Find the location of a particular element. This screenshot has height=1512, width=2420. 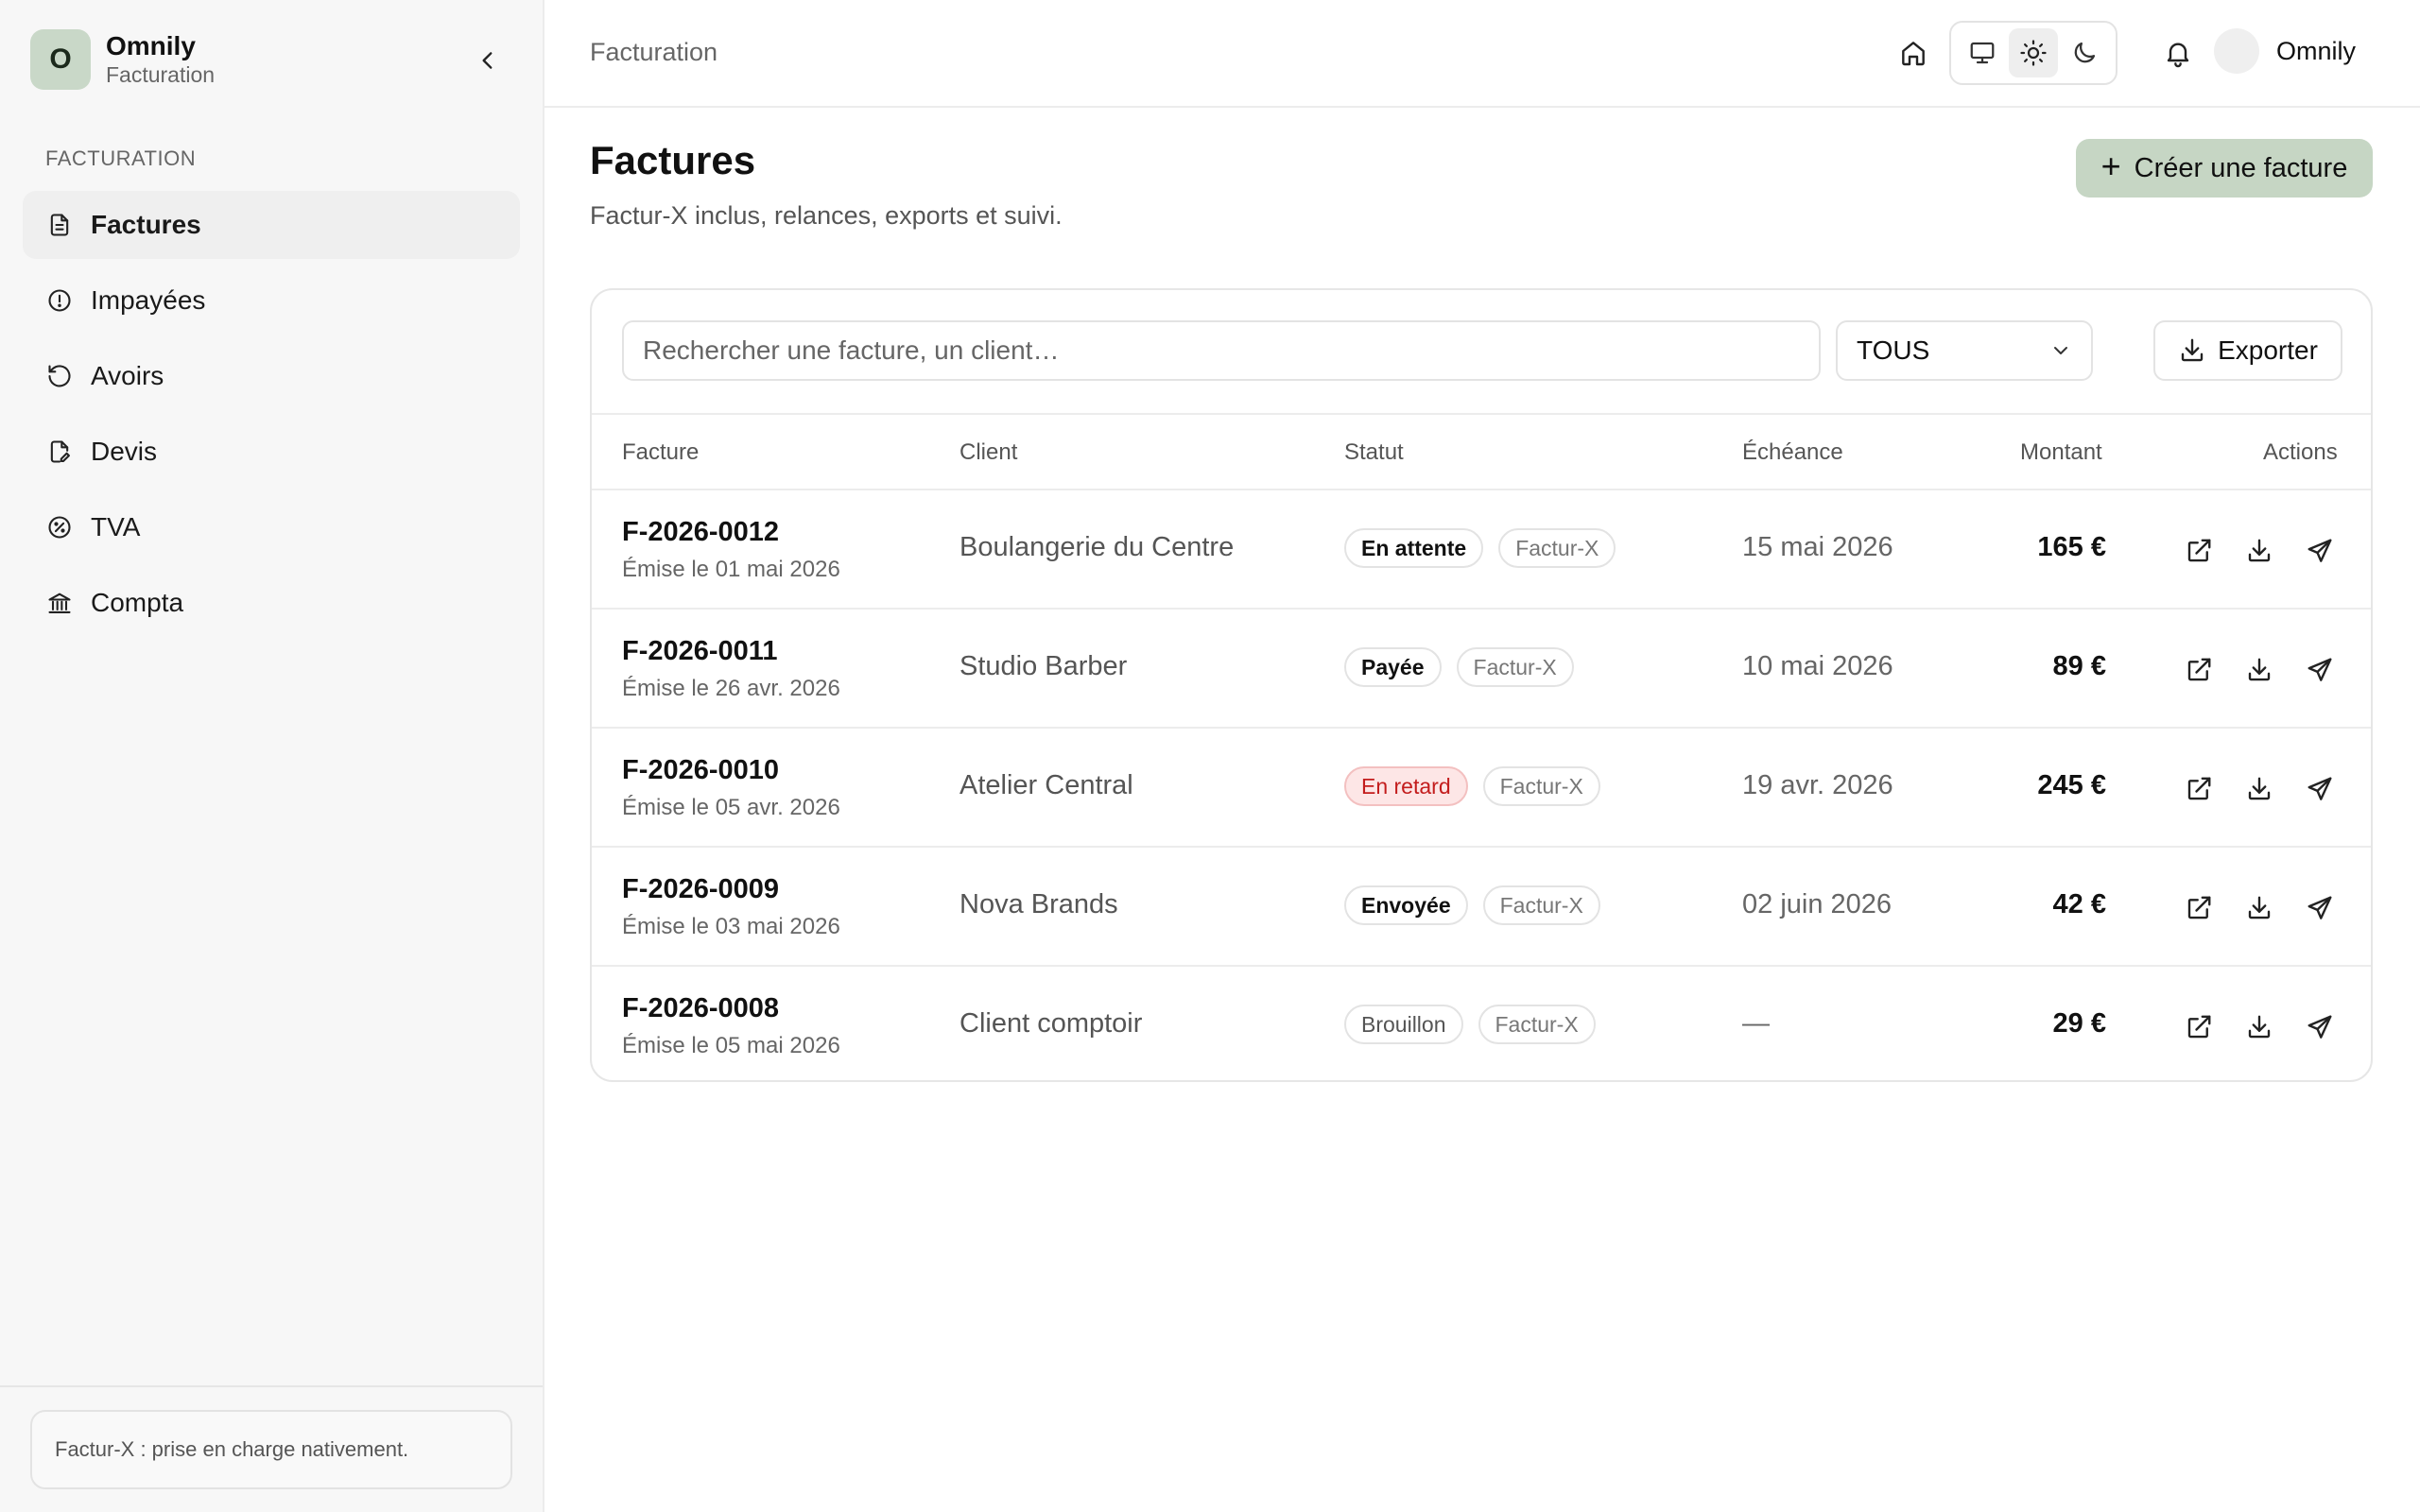

status-filter-select: TOUS is located at coordinates (1964, 350).